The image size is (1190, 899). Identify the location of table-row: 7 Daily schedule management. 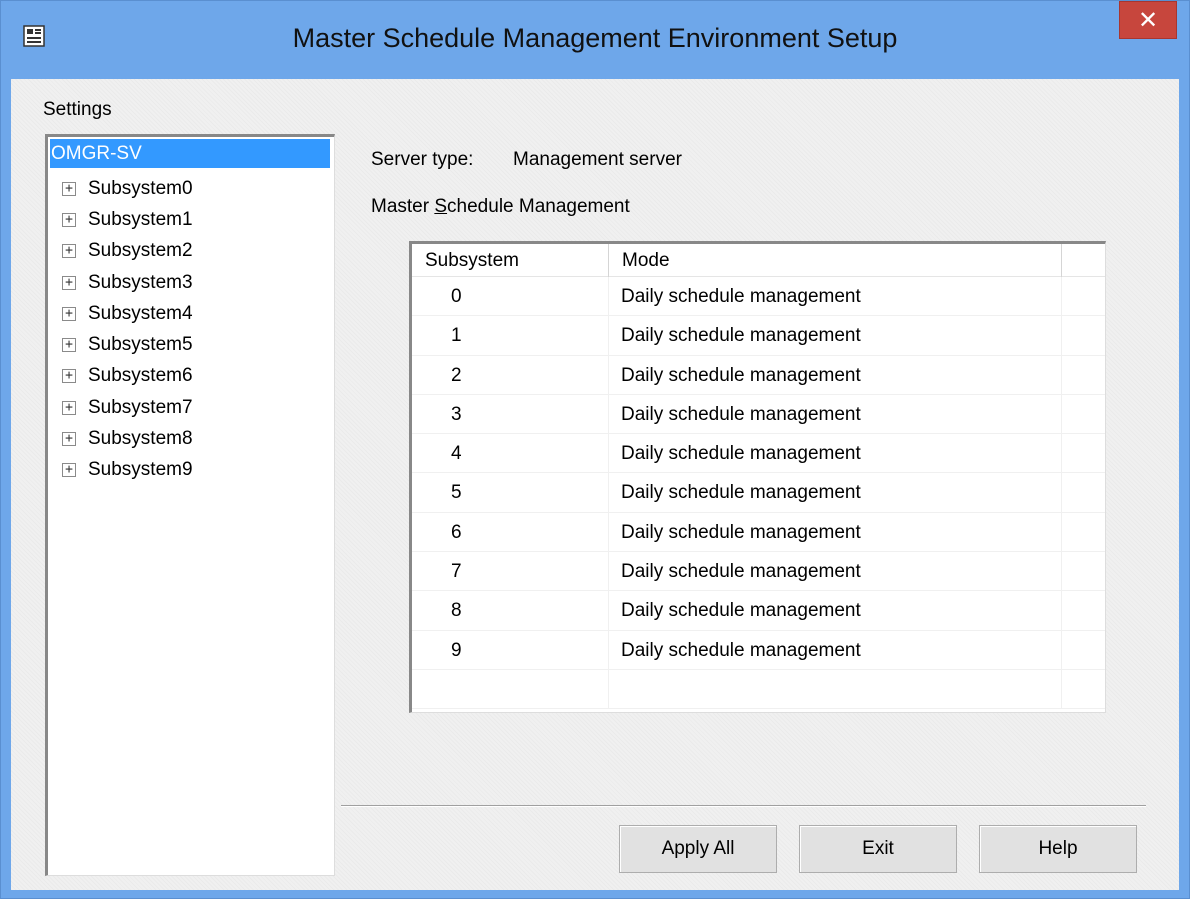
(758, 572).